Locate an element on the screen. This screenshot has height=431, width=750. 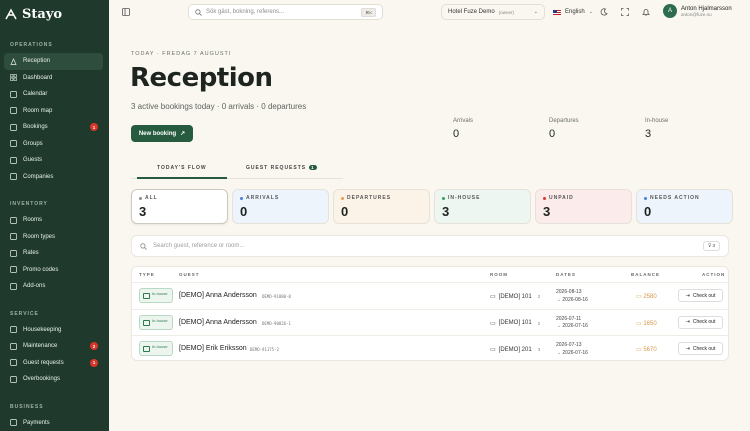
sidebar-item-label: Guests is located at coordinates (33, 160).